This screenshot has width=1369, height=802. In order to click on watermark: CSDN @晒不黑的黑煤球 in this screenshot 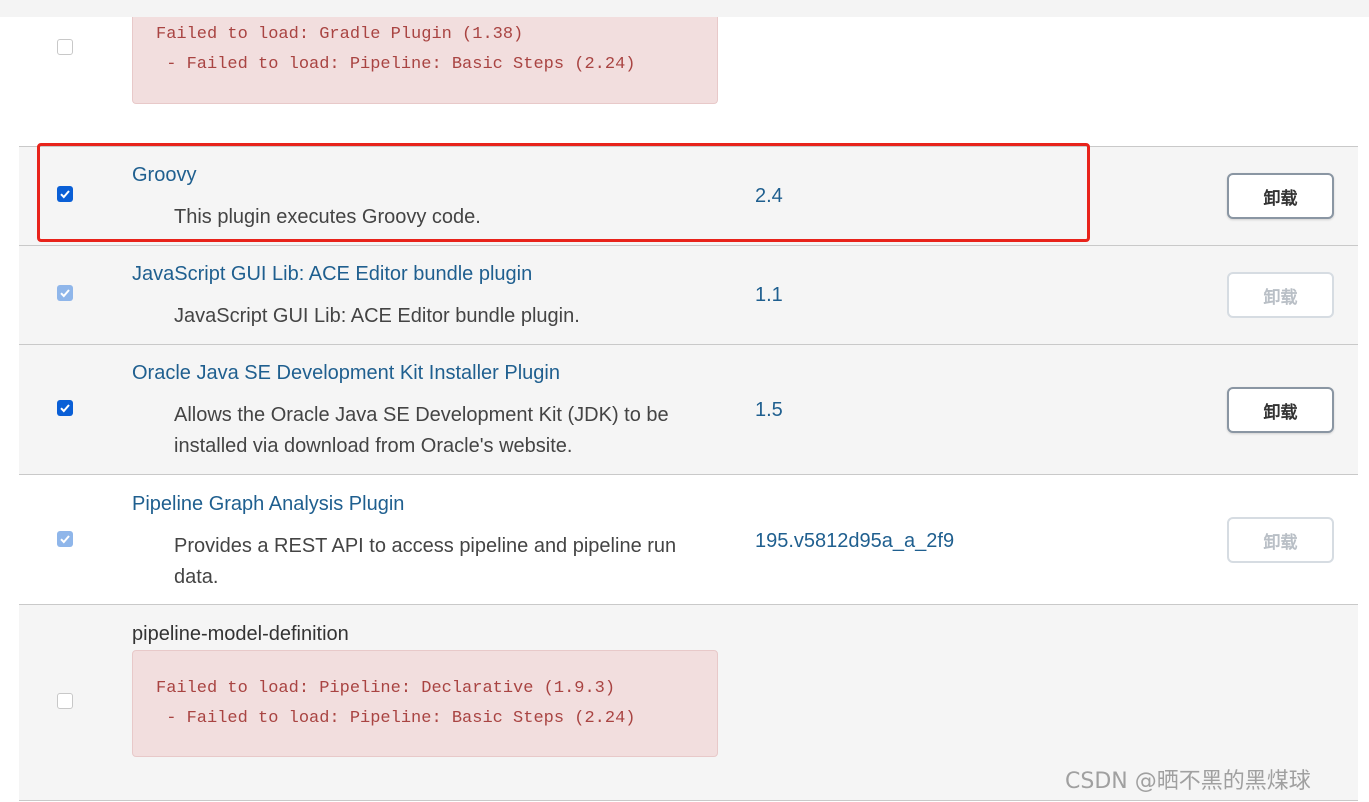, I will do `click(1188, 781)`.